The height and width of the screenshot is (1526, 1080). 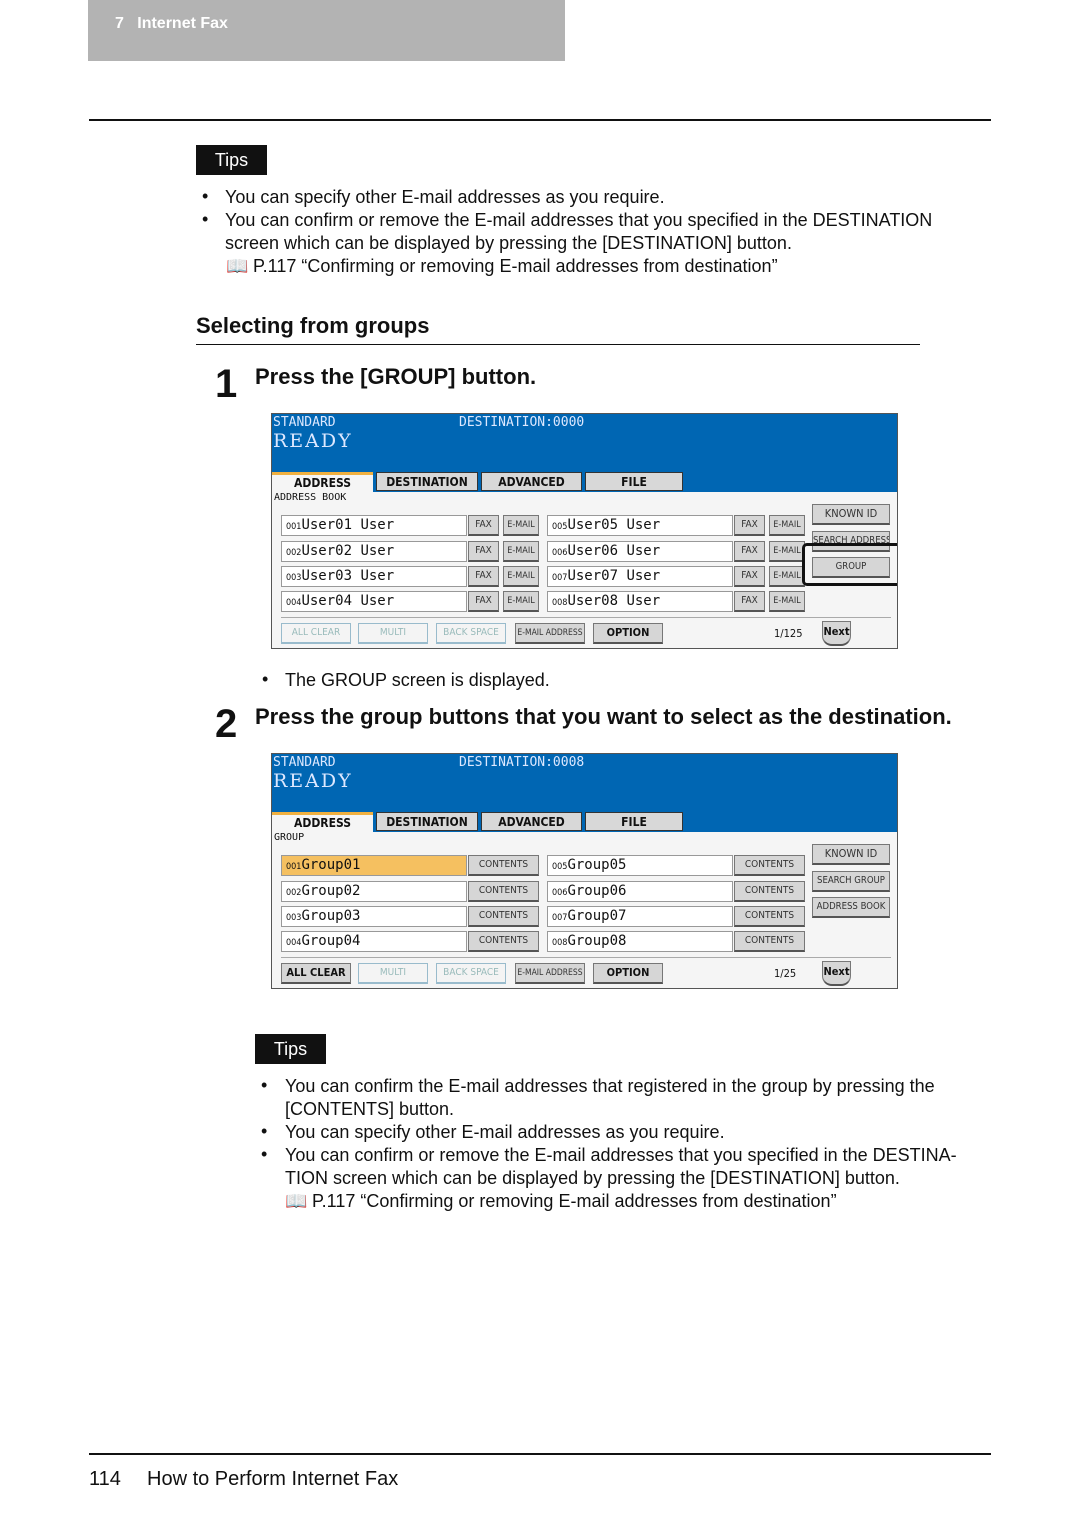 What do you see at coordinates (851, 881) in the screenshot?
I see `search-group-button: SEARCH GROUP` at bounding box center [851, 881].